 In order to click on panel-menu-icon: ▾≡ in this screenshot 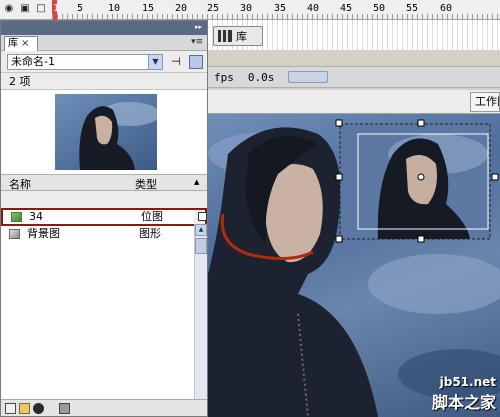, I will do `click(197, 42)`.